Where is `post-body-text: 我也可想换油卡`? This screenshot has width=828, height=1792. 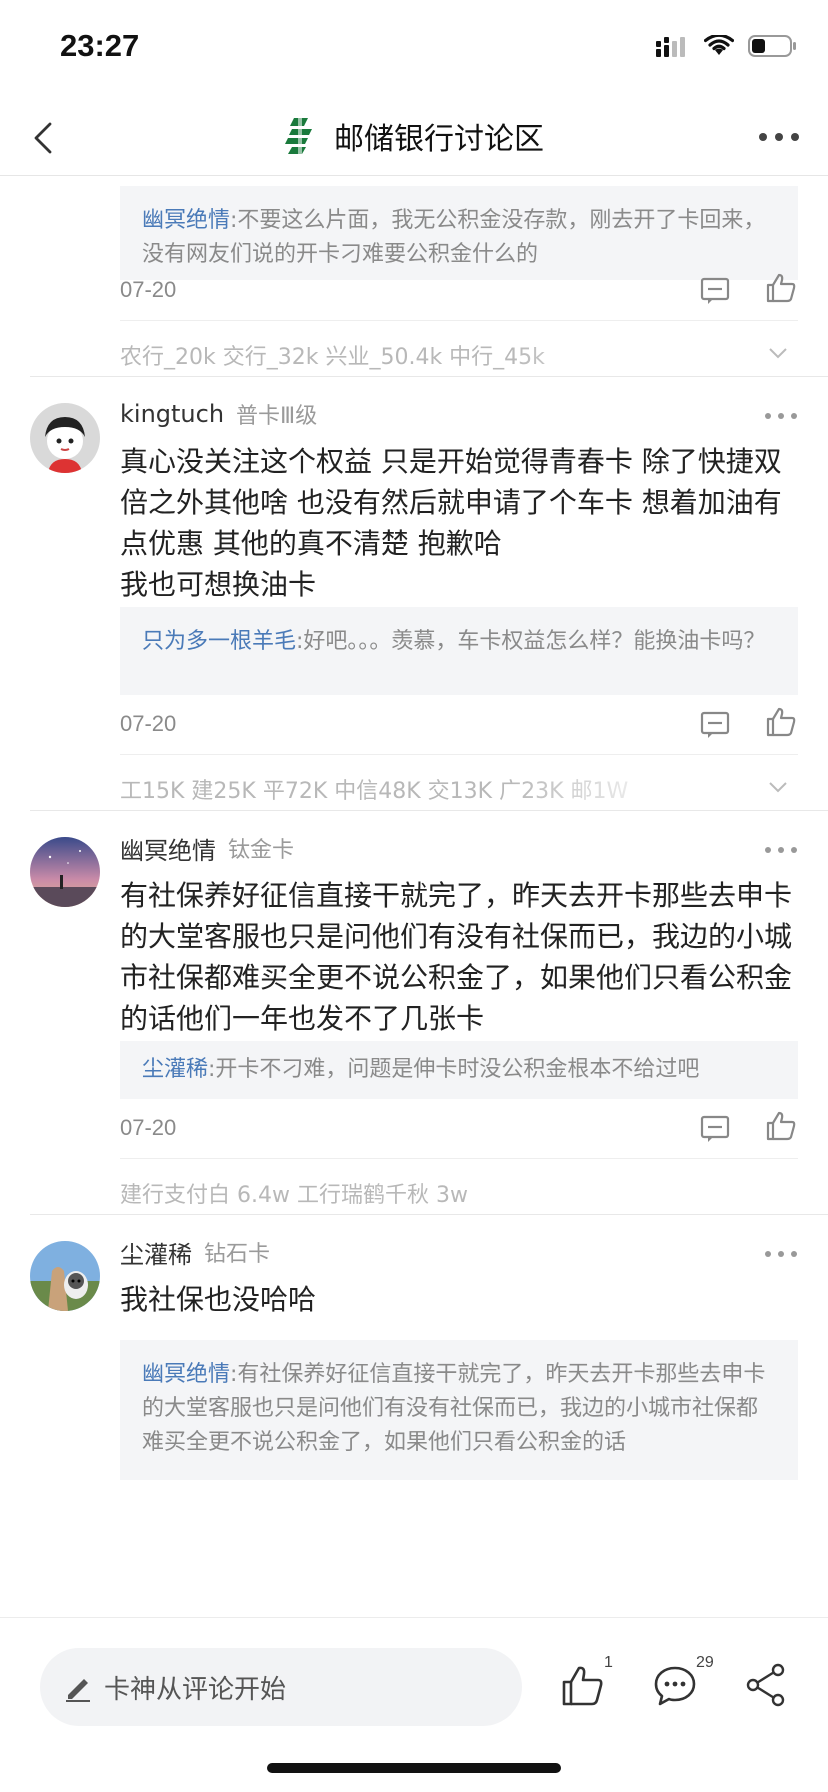
post-body-text: 我也可想换油卡 is located at coordinates (218, 584).